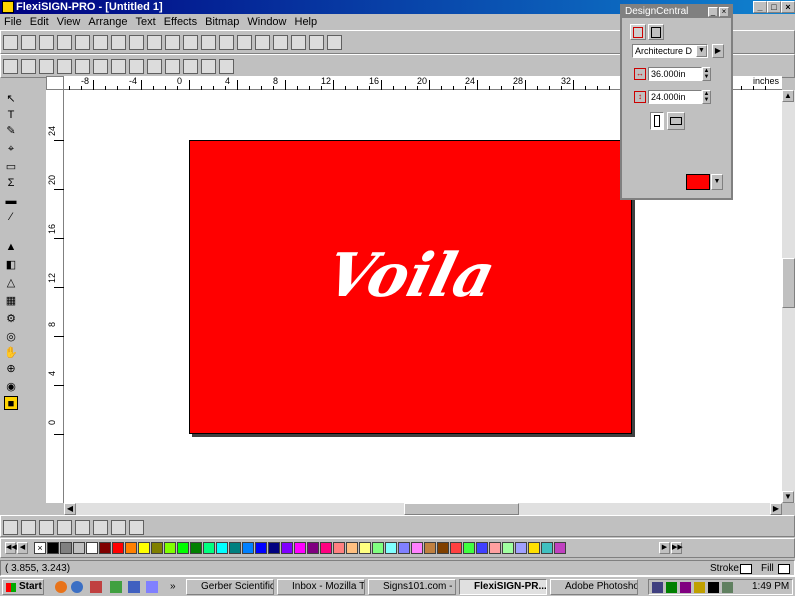 This screenshot has height=596, width=795. Describe the element at coordinates (55, 83) in the screenshot. I see `ruler-origin` at that location.